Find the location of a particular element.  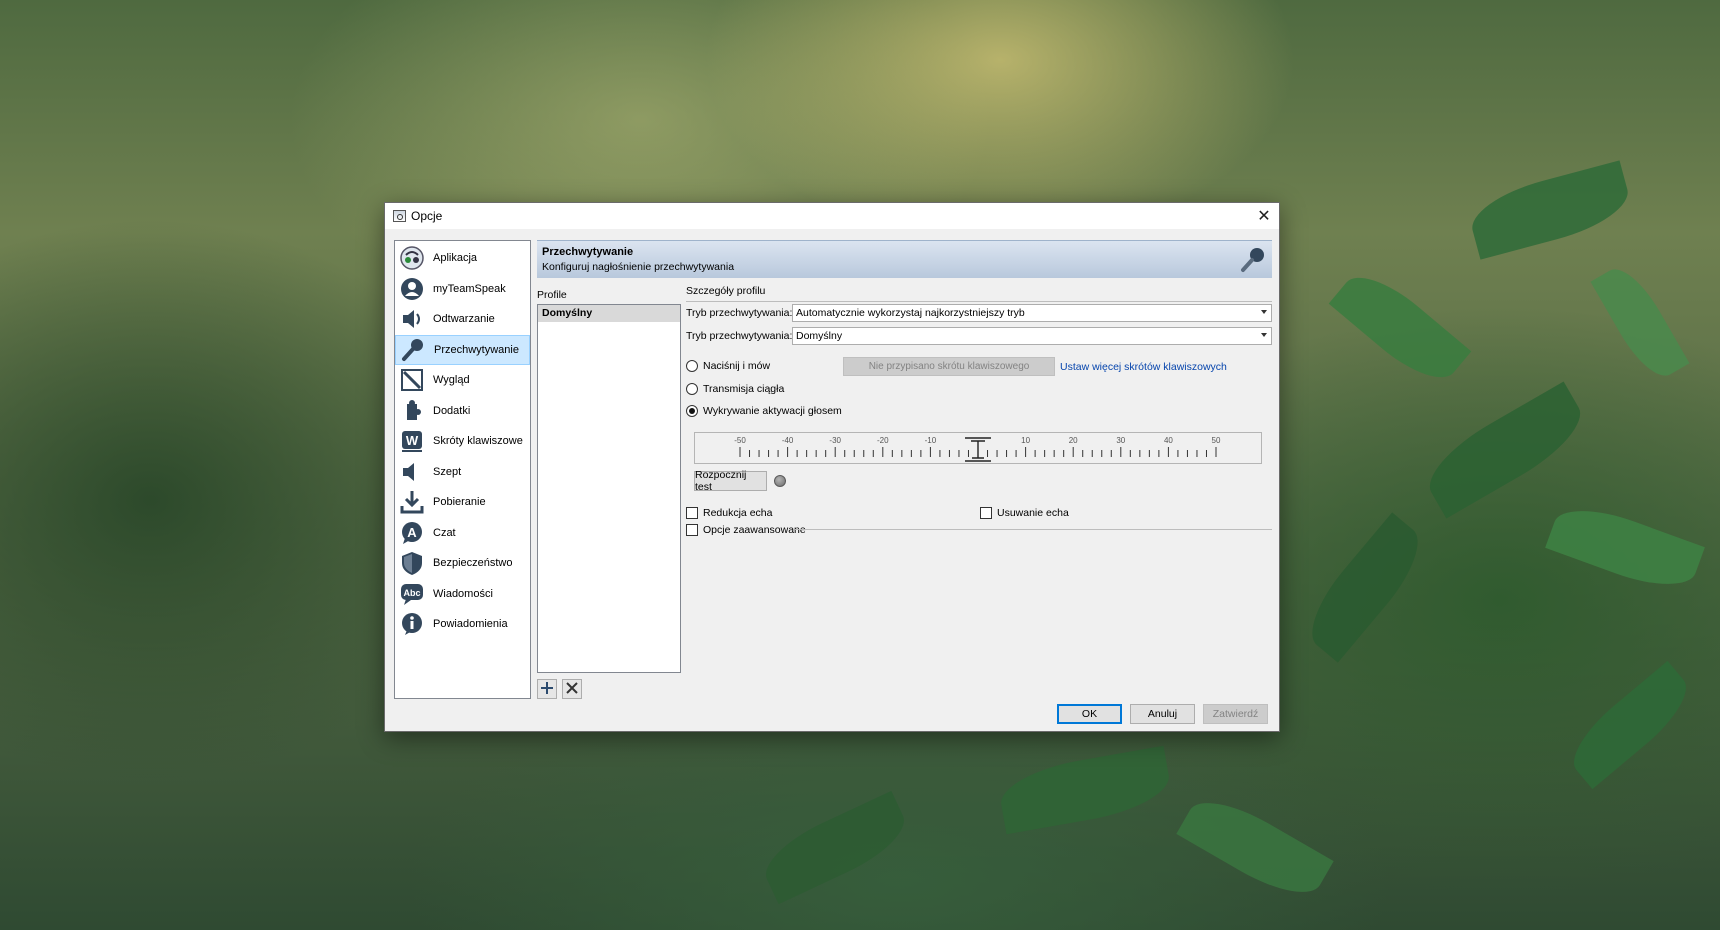

ptt-label: Naciśnij i mów is located at coordinates (737, 366).